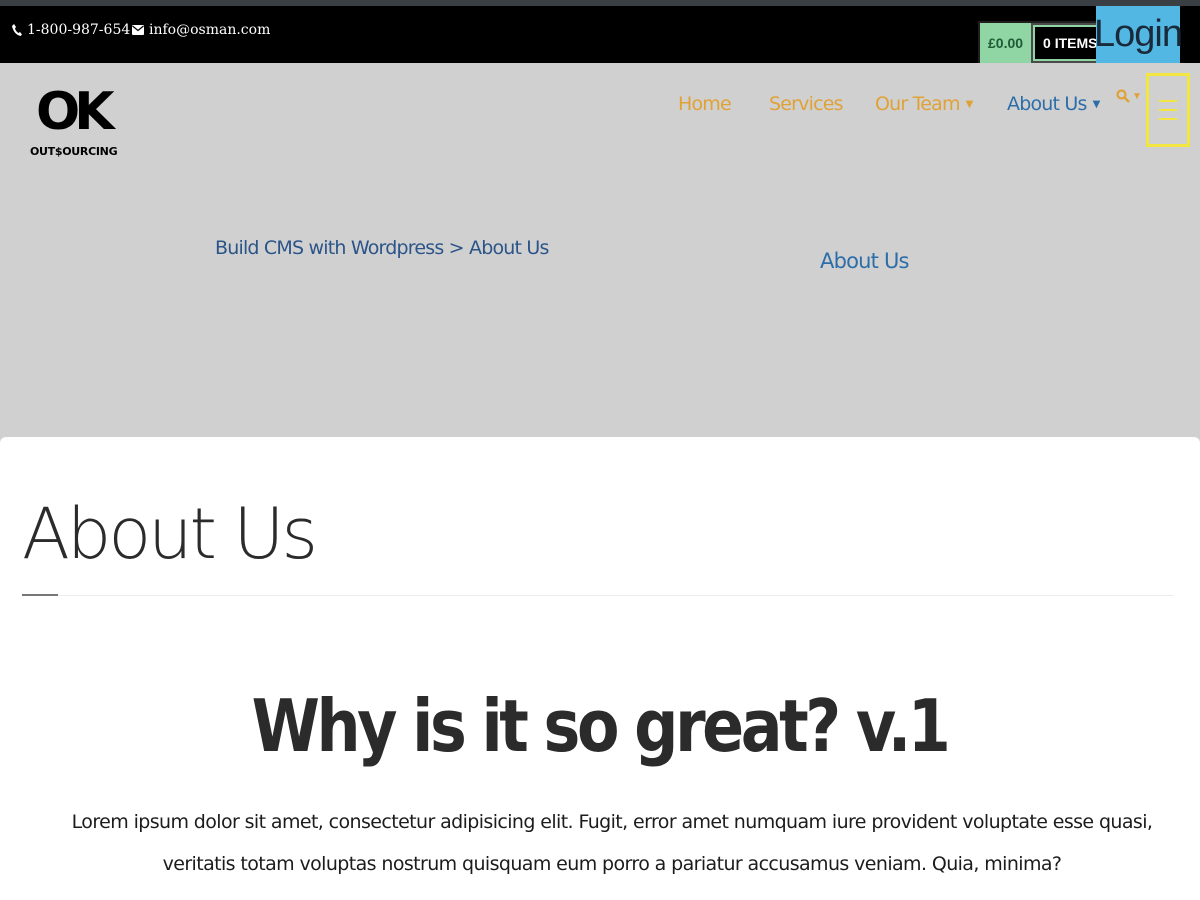 This screenshot has width=1200, height=900. I want to click on email-contact: info@osman.com, so click(201, 30).